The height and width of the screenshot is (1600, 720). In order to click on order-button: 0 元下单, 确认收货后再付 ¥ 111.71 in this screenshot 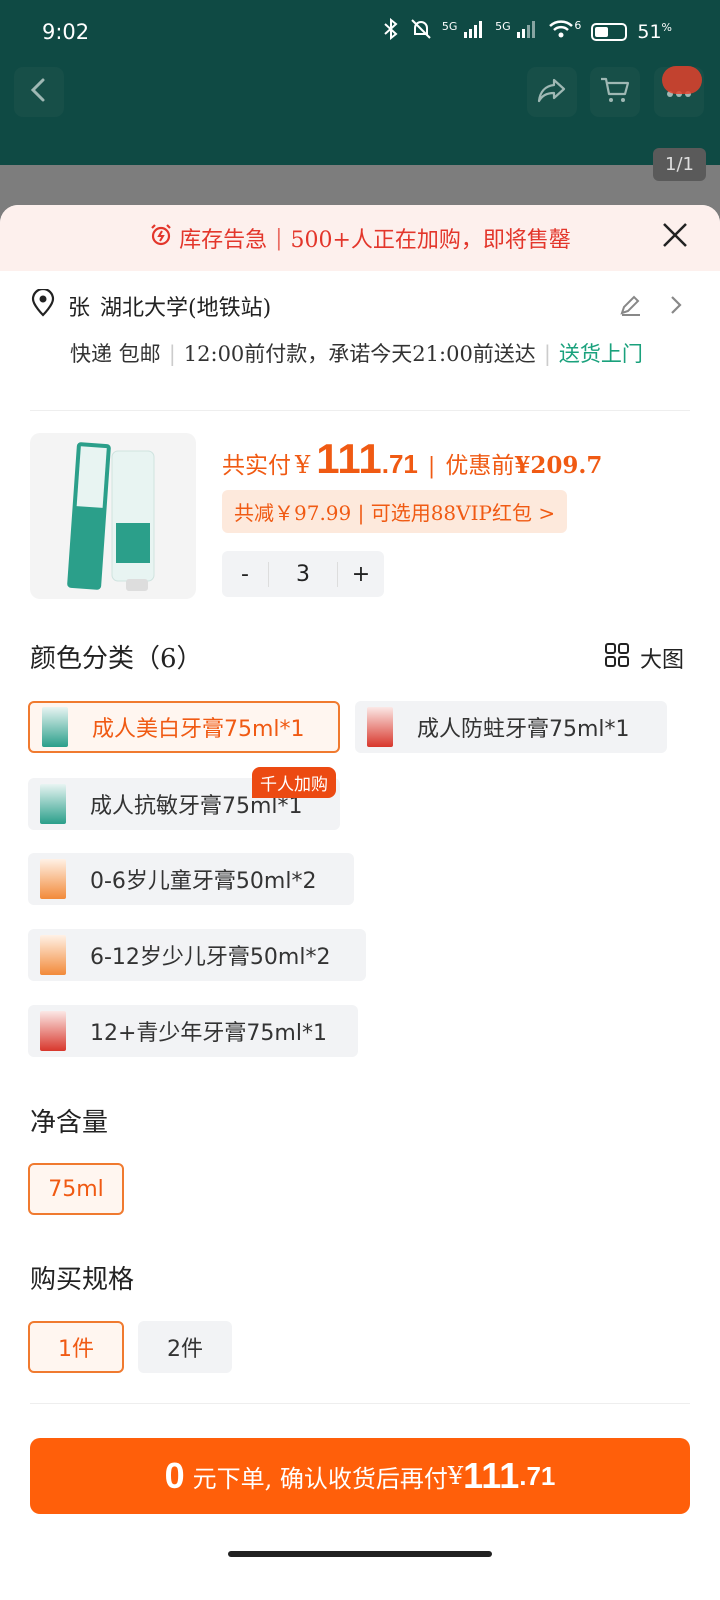, I will do `click(360, 1476)`.